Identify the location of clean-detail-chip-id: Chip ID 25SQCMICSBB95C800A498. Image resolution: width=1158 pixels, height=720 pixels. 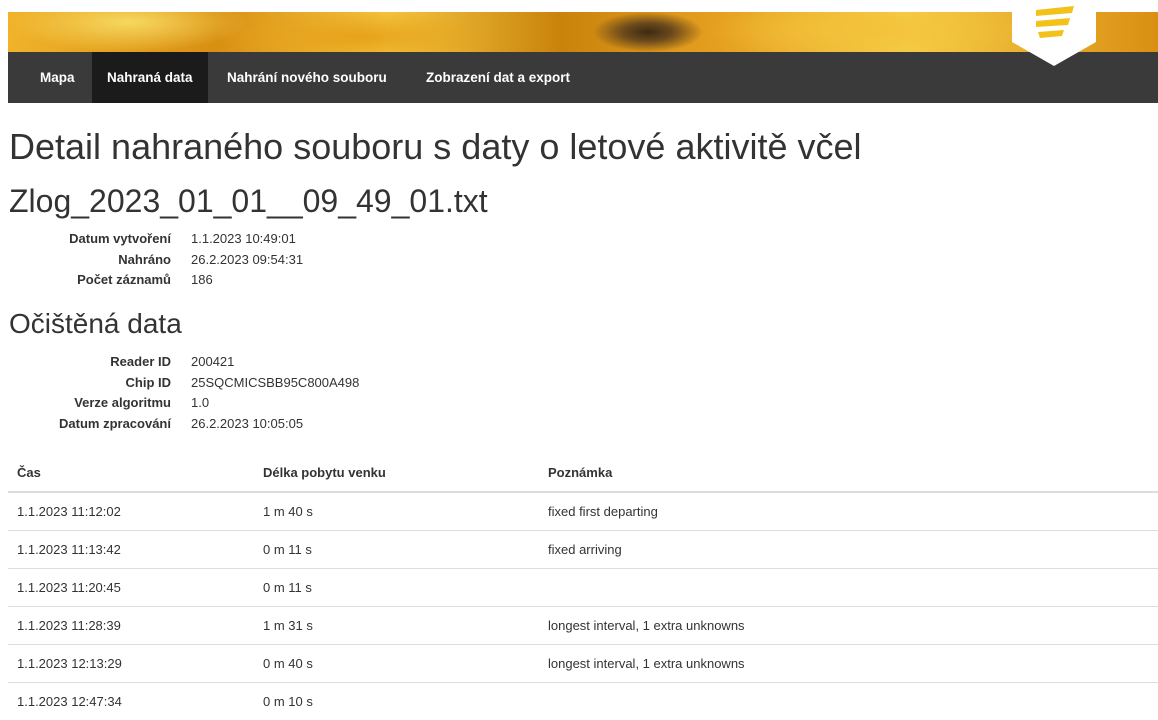
(183, 383).